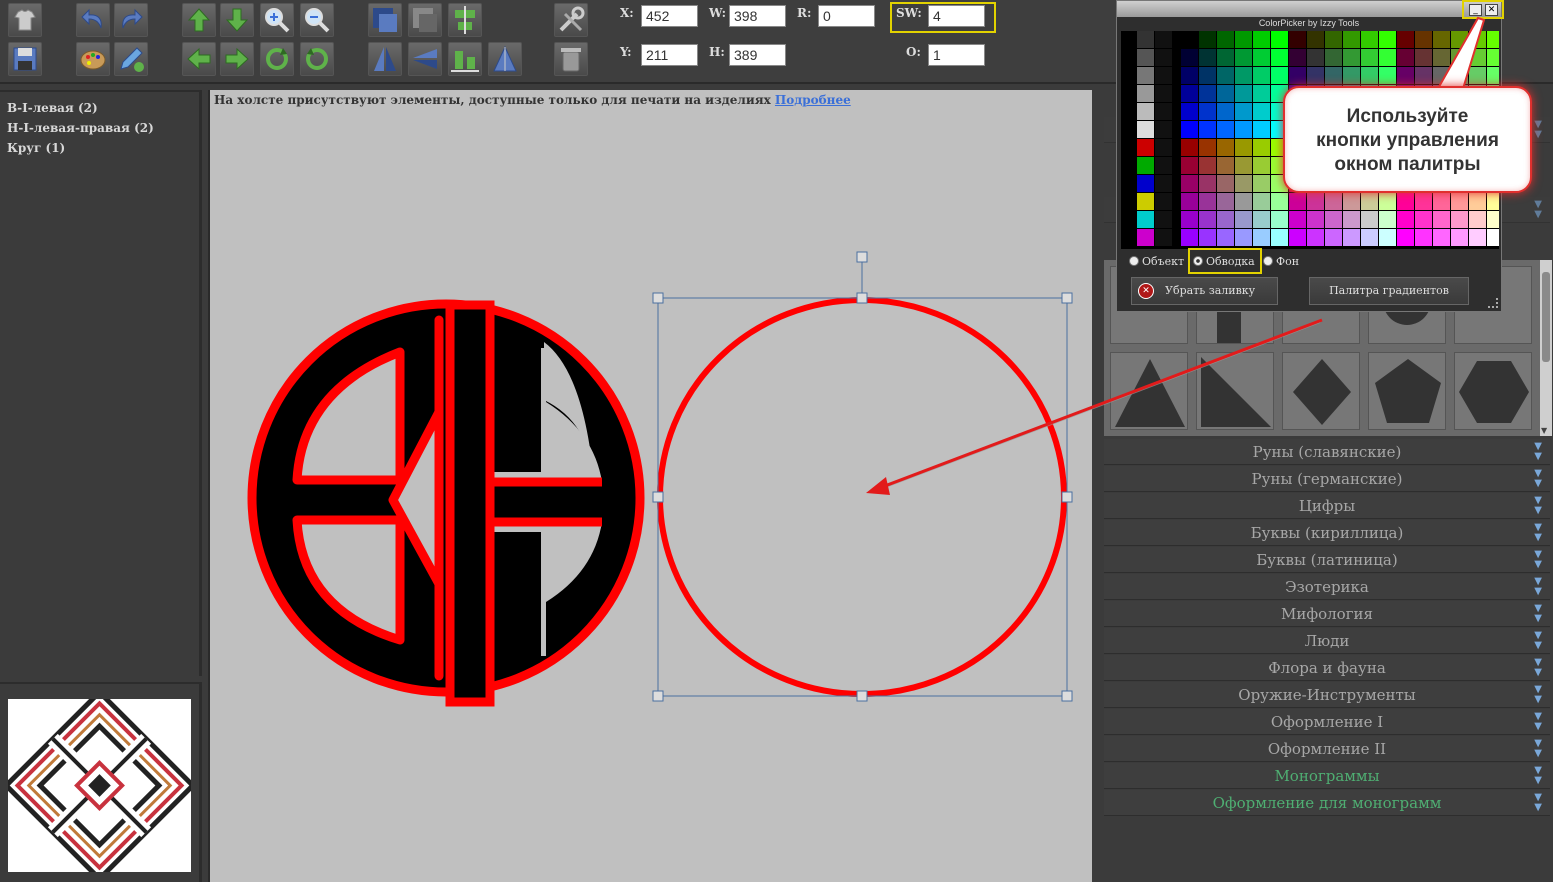 The image size is (1553, 882). Describe the element at coordinates (131, 59) in the screenshot. I see `edit-button` at that location.